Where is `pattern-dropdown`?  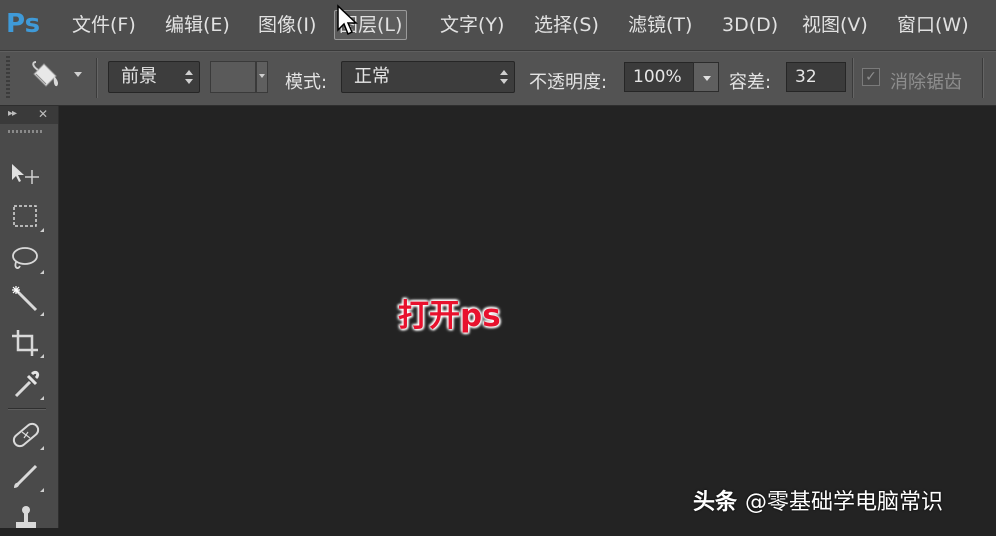 pattern-dropdown is located at coordinates (262, 77).